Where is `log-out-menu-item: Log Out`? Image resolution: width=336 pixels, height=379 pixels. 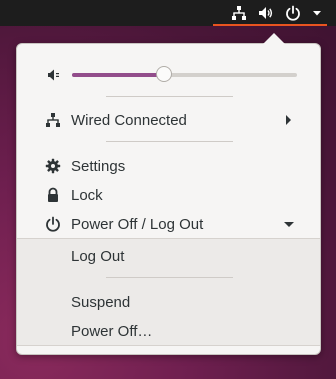 log-out-menu-item: Log Out is located at coordinates (168, 256).